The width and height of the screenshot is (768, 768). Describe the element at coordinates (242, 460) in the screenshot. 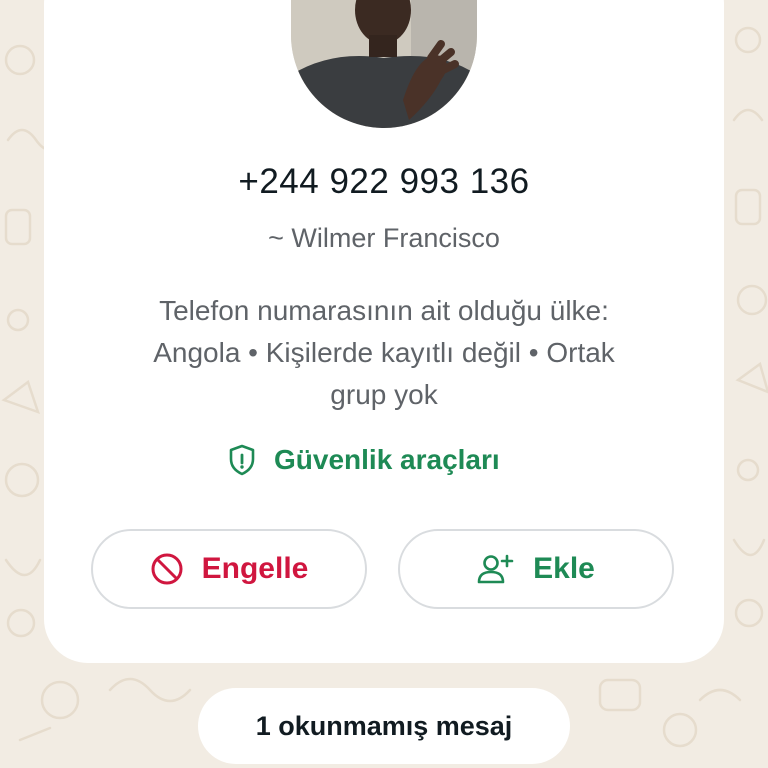

I see `shield-icon` at that location.